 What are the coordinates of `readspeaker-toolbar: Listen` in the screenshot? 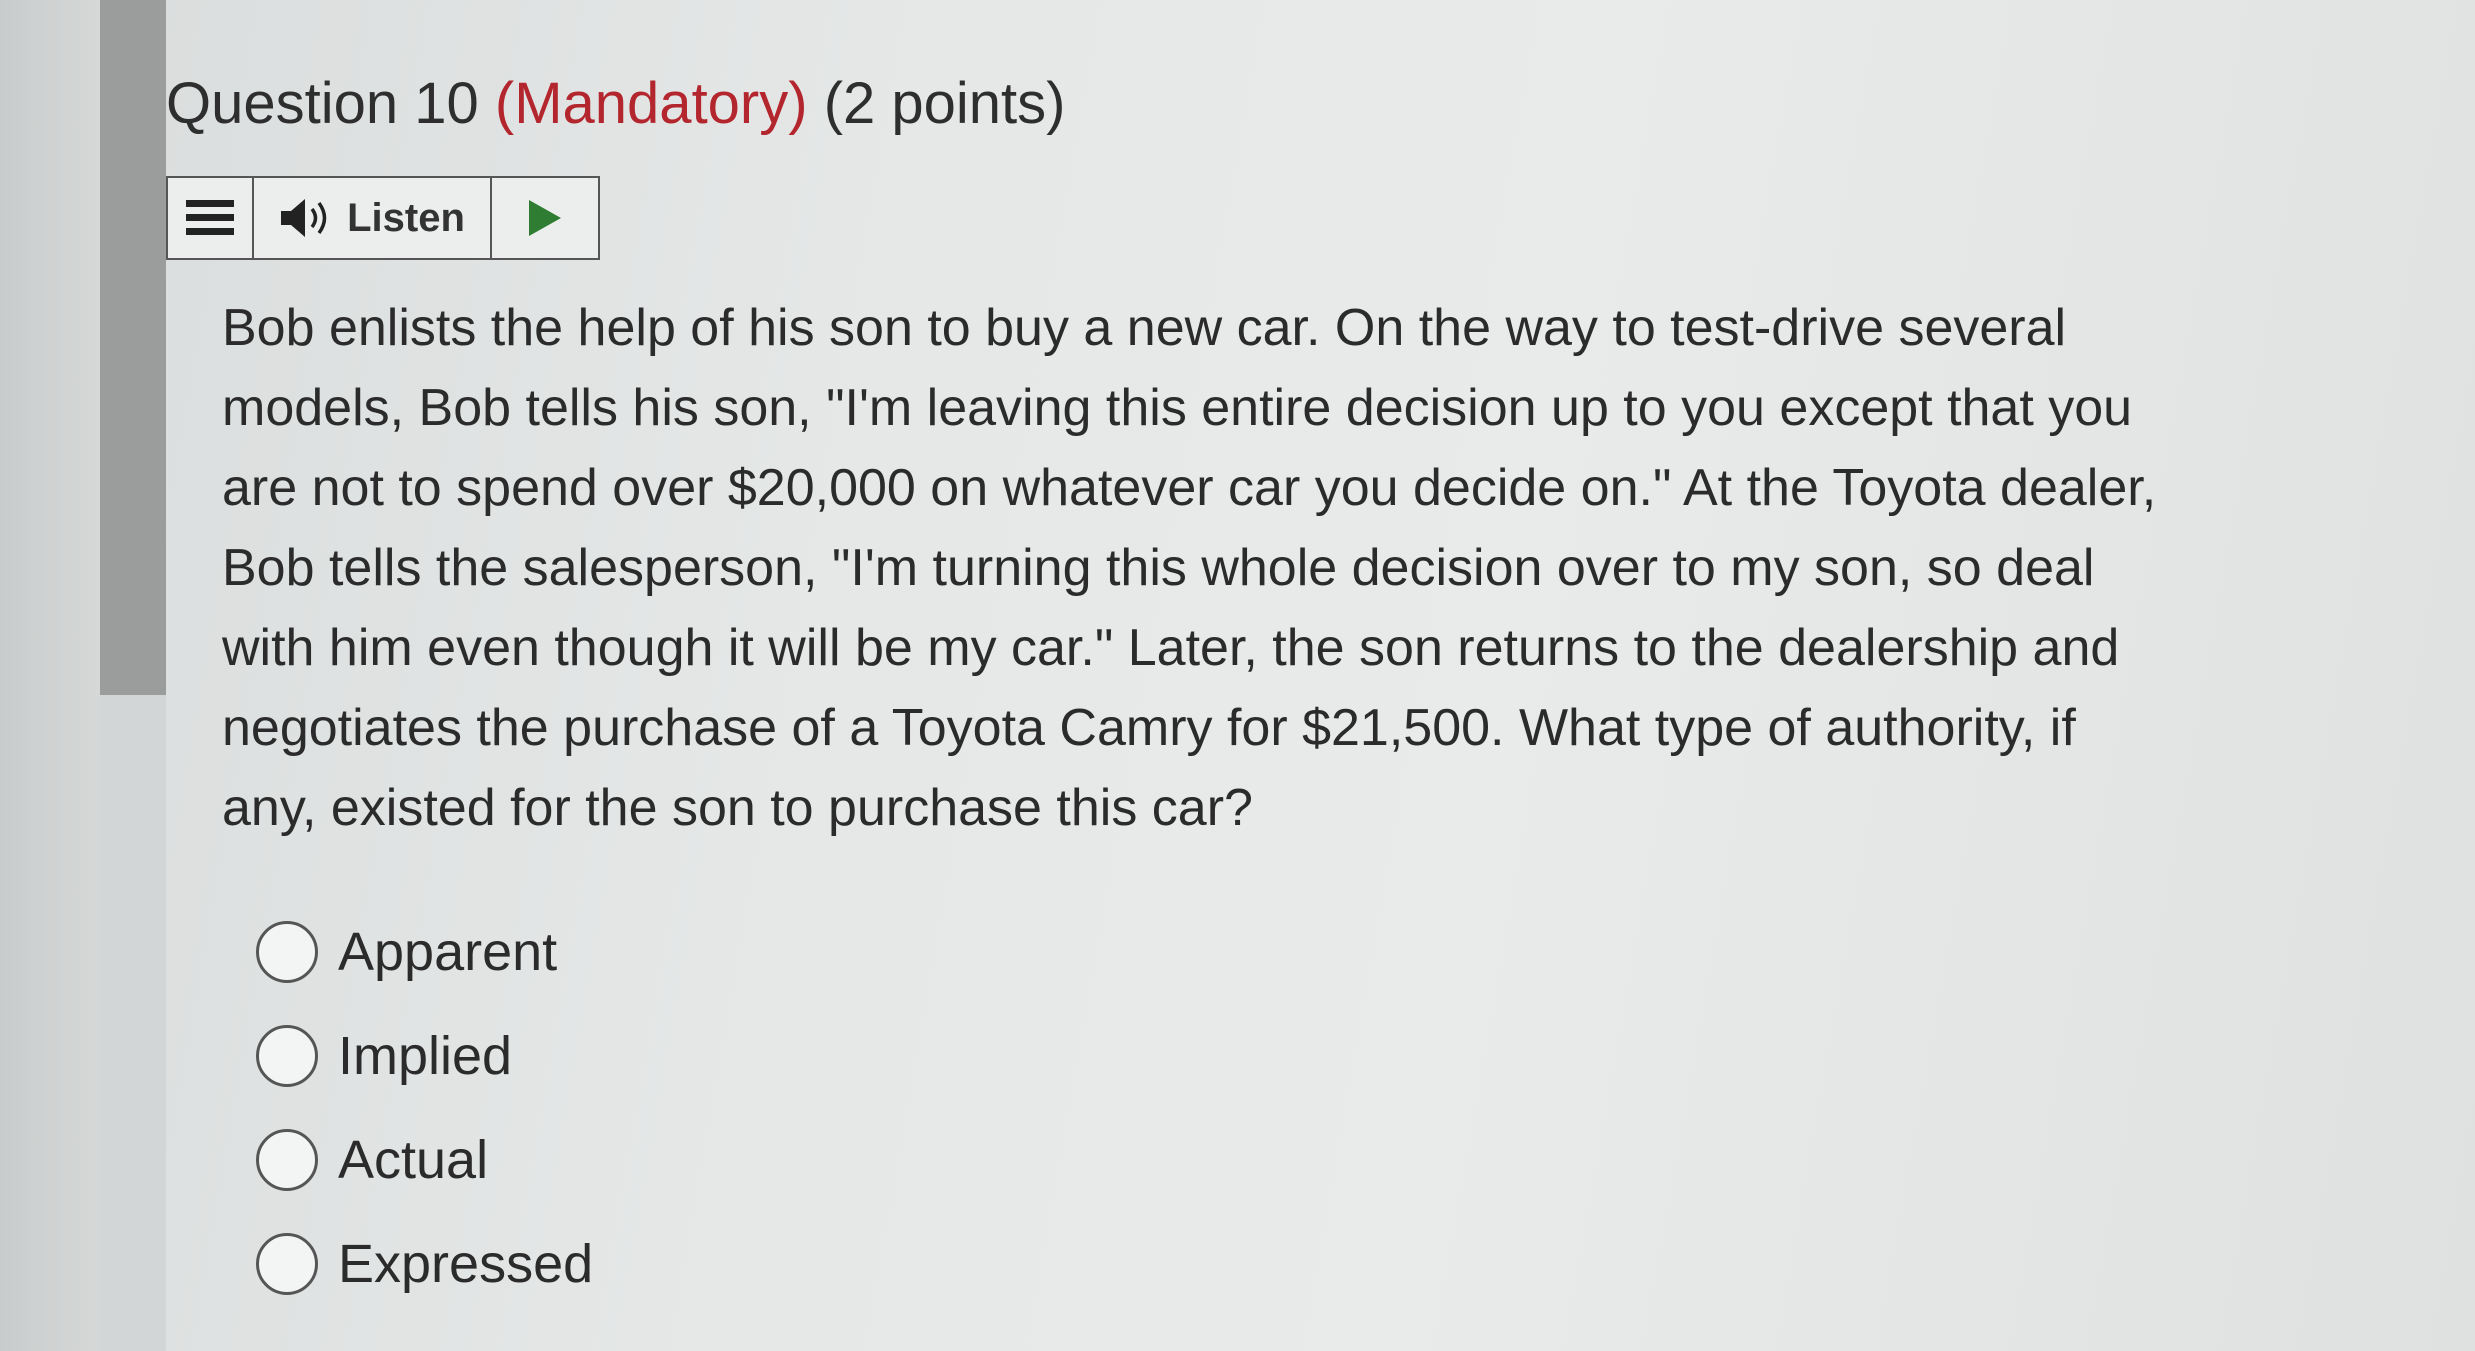 It's located at (383, 218).